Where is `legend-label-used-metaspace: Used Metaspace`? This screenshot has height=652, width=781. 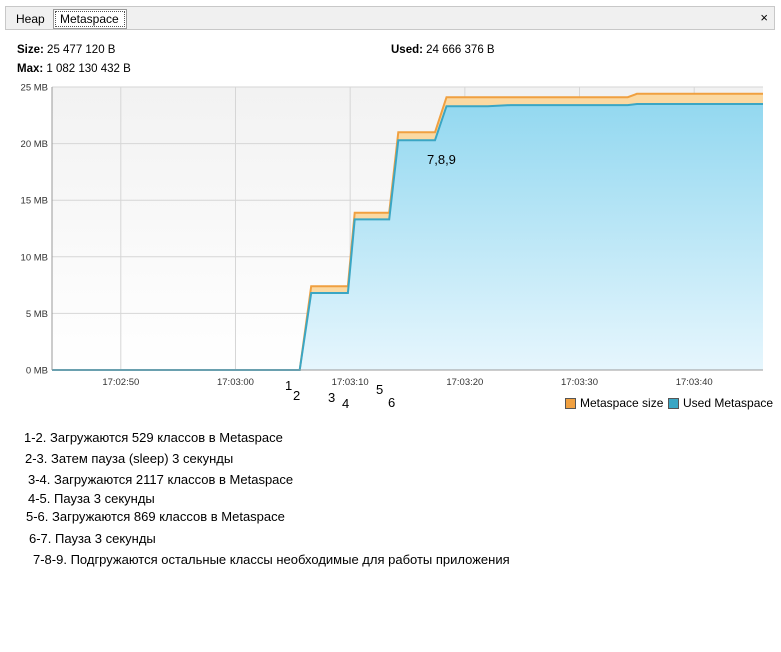
legend-label-used-metaspace: Used Metaspace is located at coordinates (728, 403).